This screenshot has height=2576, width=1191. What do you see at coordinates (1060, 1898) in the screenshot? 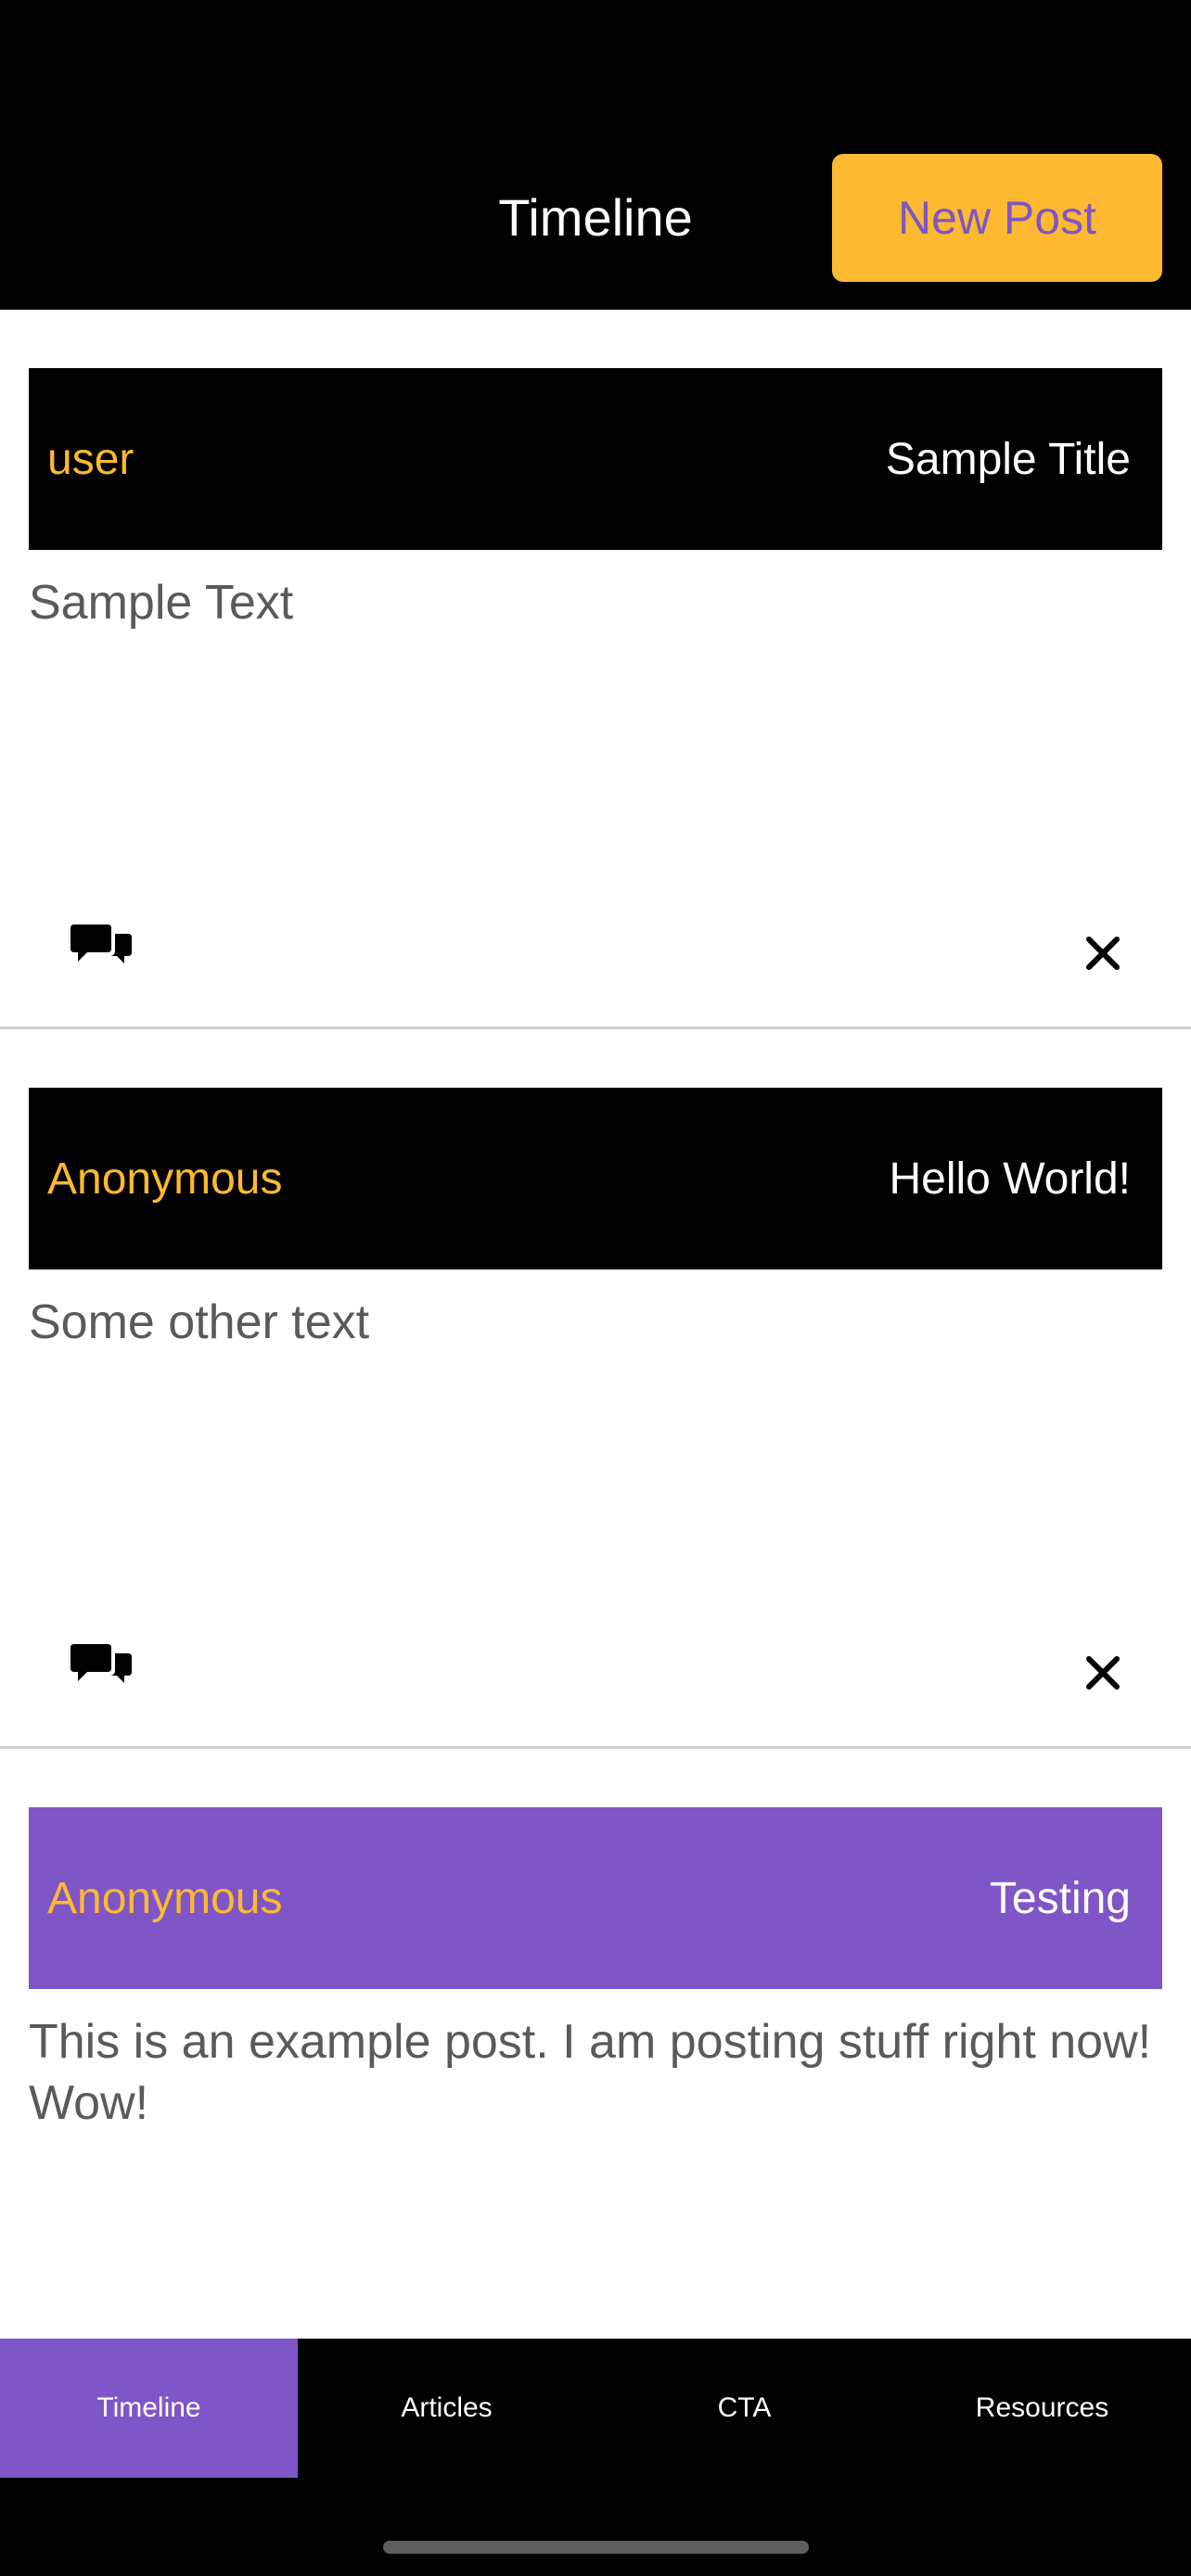
I see `post-title: Testing` at bounding box center [1060, 1898].